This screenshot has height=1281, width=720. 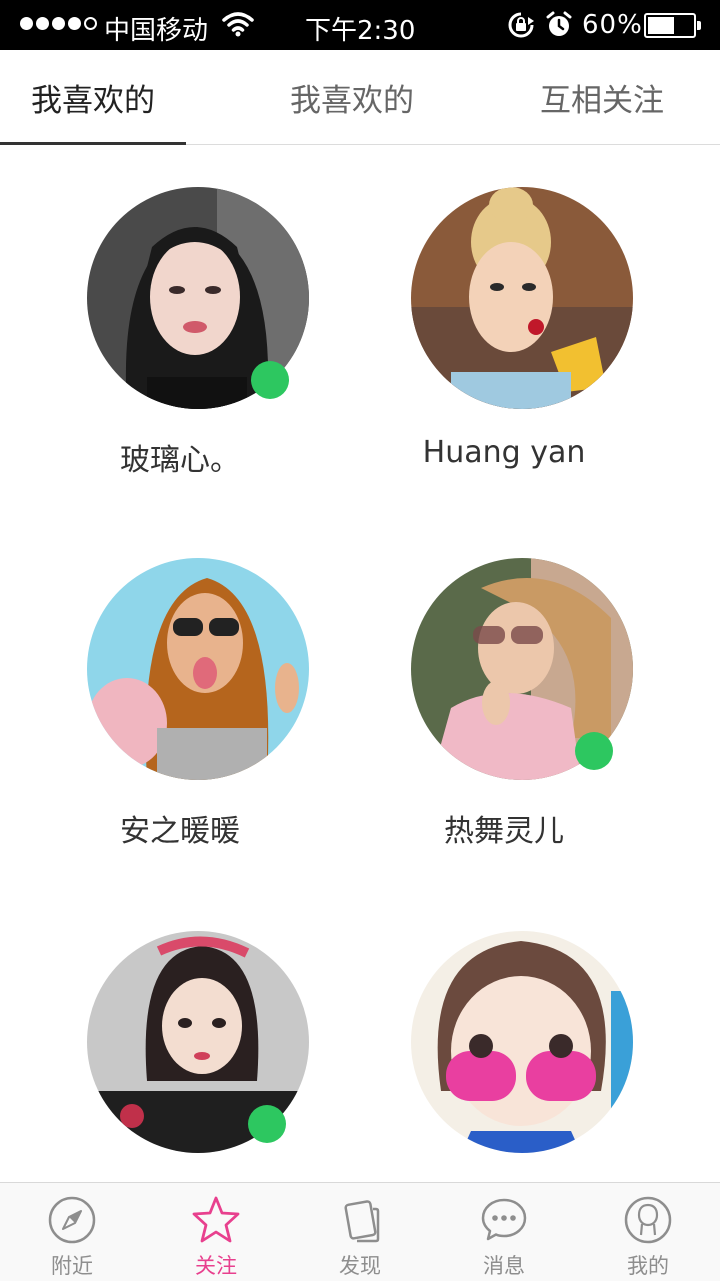 What do you see at coordinates (602, 97) in the screenshot?
I see `tab-mutual-follow: 互相关注` at bounding box center [602, 97].